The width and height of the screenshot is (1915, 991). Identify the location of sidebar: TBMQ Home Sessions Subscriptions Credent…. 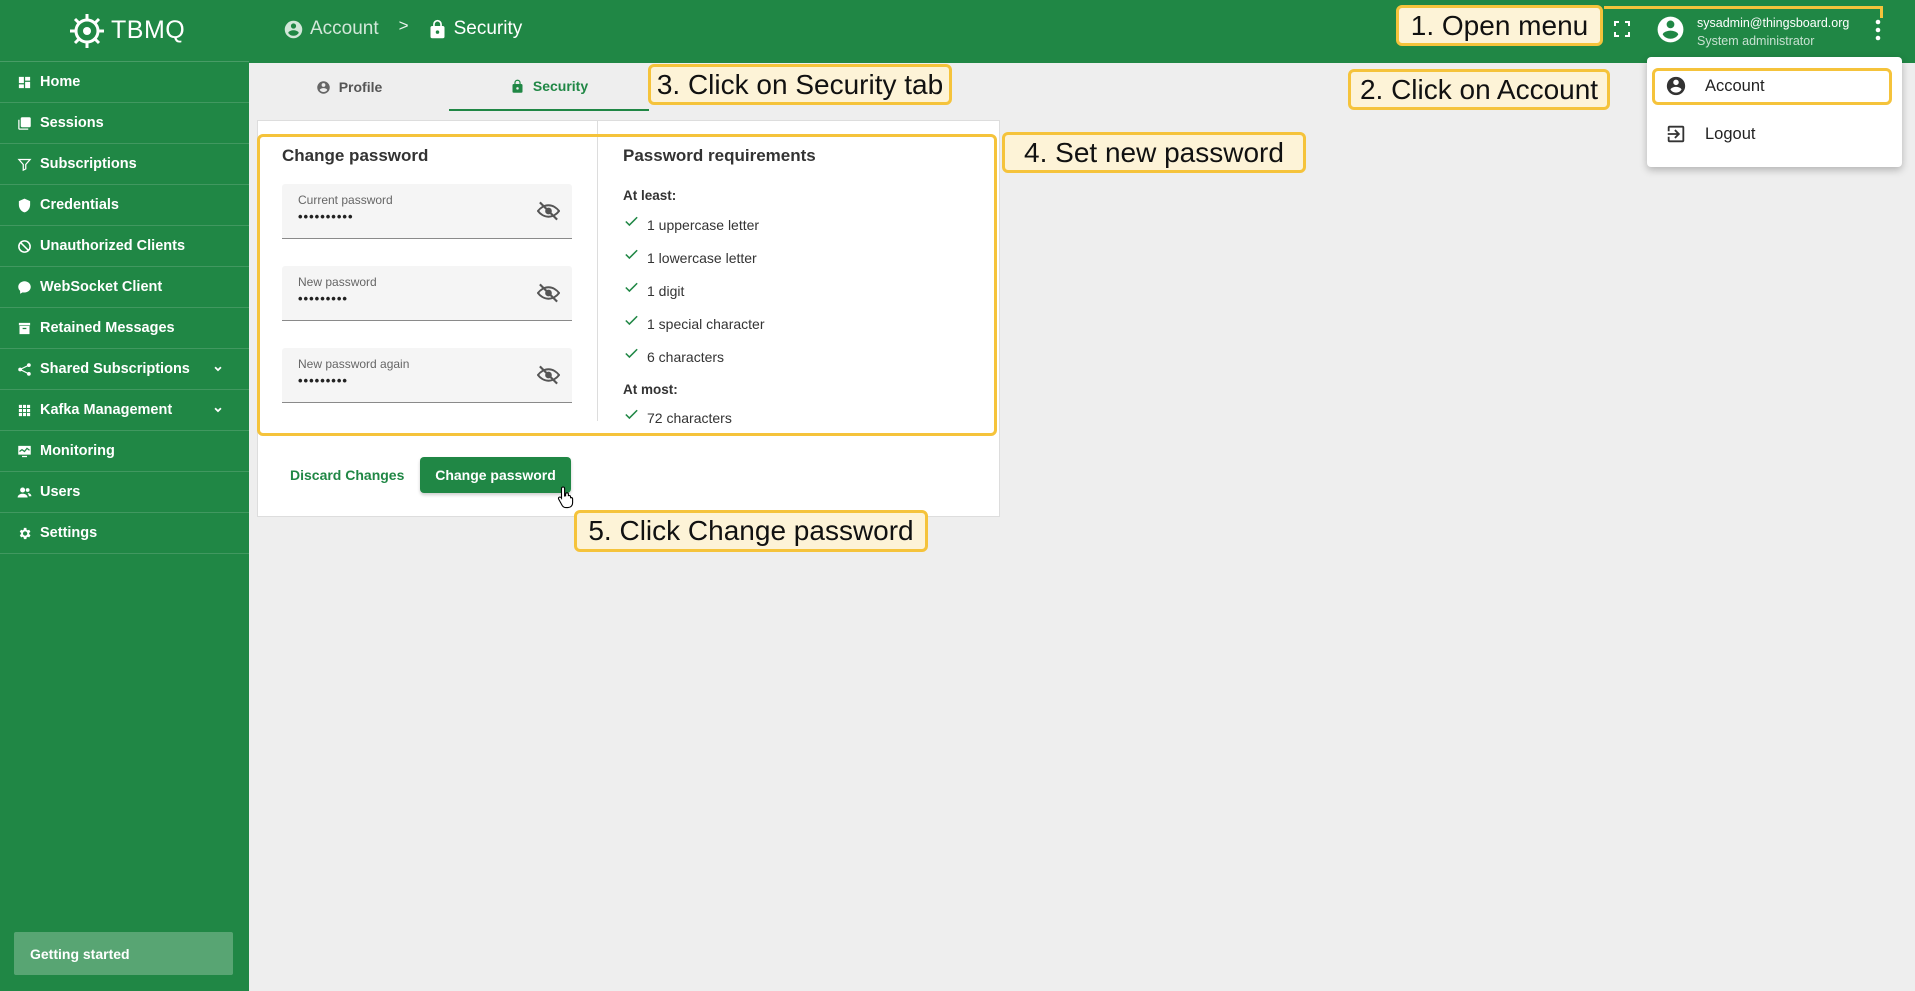
(124, 495).